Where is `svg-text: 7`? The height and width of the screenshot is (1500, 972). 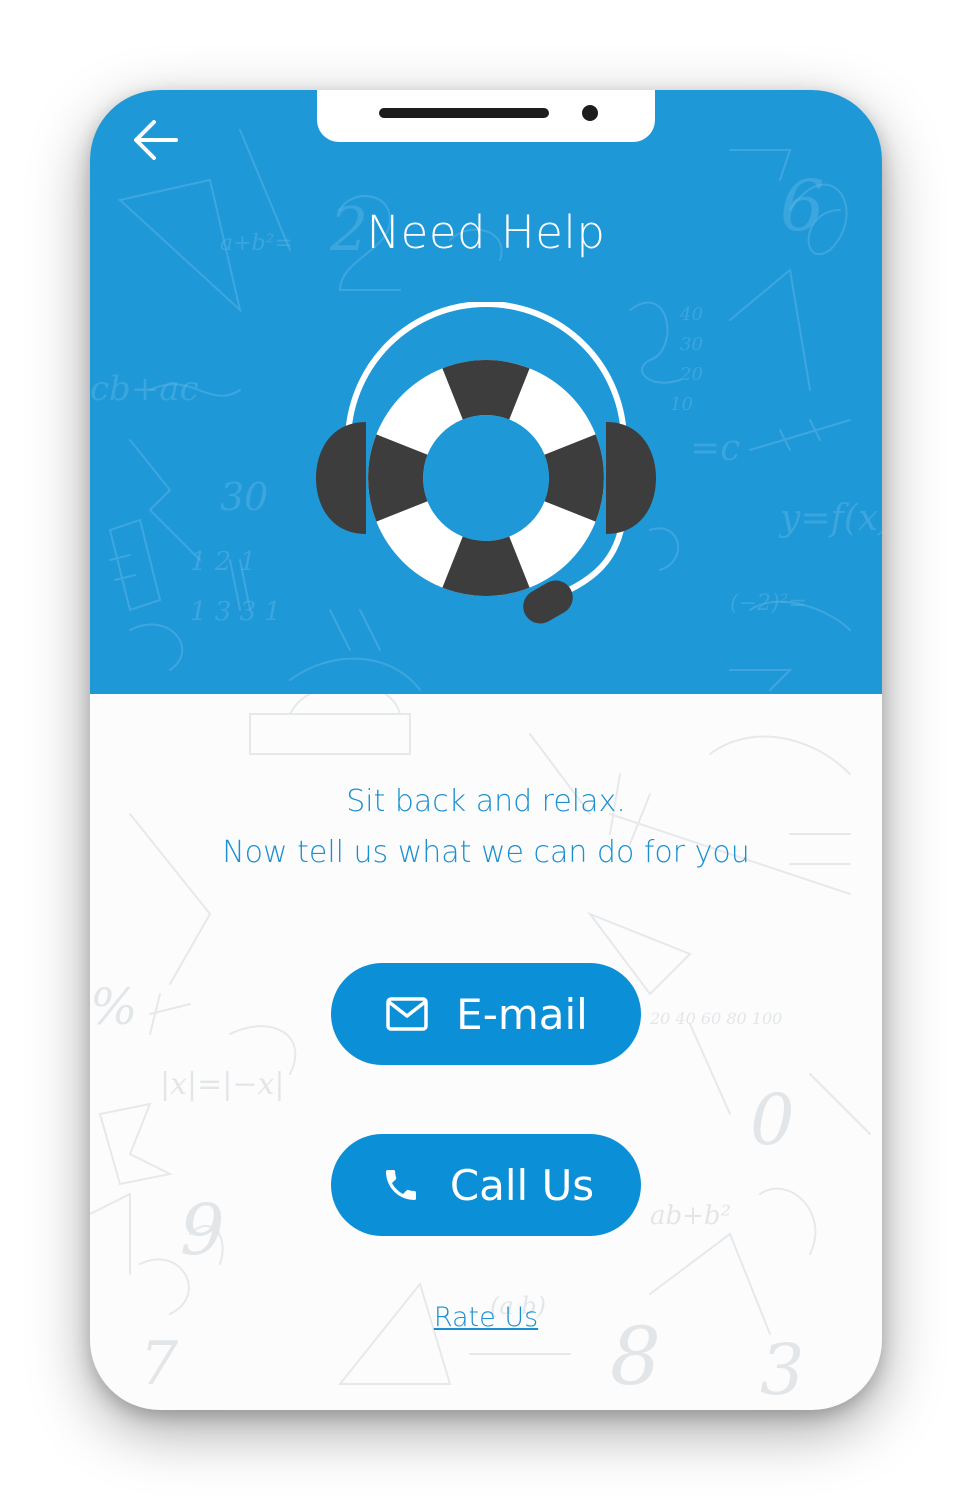 svg-text: 7 is located at coordinates (159, 1364).